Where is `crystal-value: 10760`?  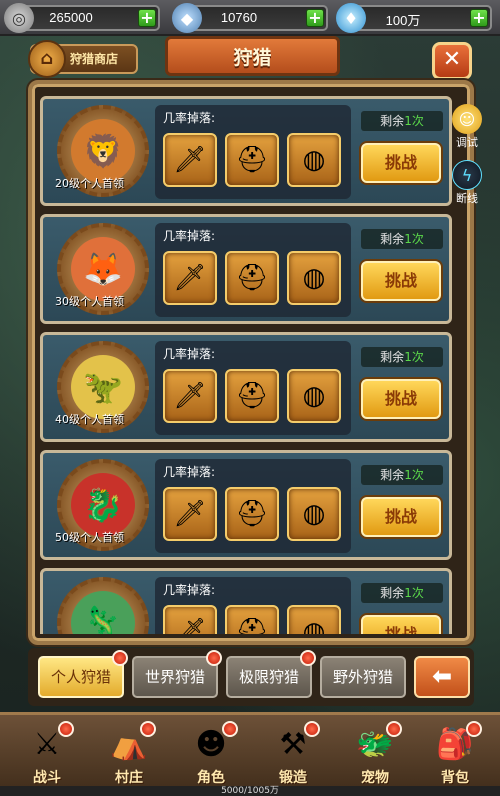 crystal-value: 10760 is located at coordinates (239, 17).